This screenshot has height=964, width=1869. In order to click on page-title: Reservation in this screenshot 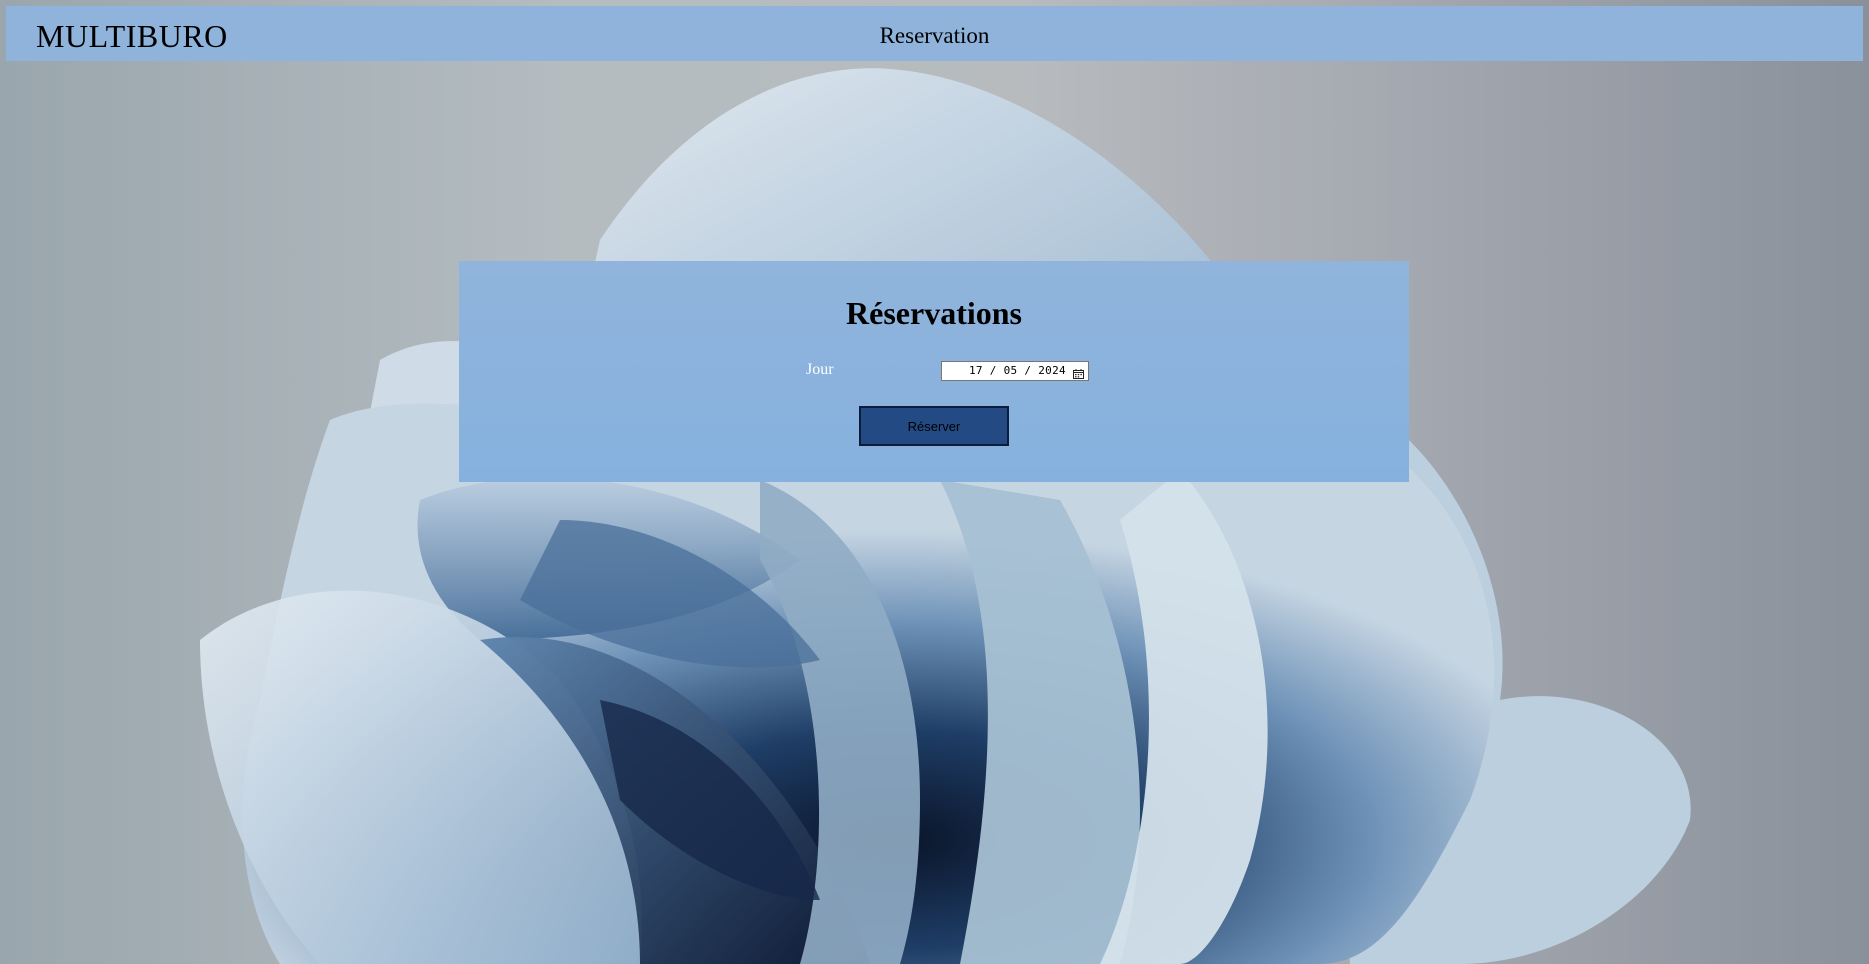, I will do `click(934, 35)`.